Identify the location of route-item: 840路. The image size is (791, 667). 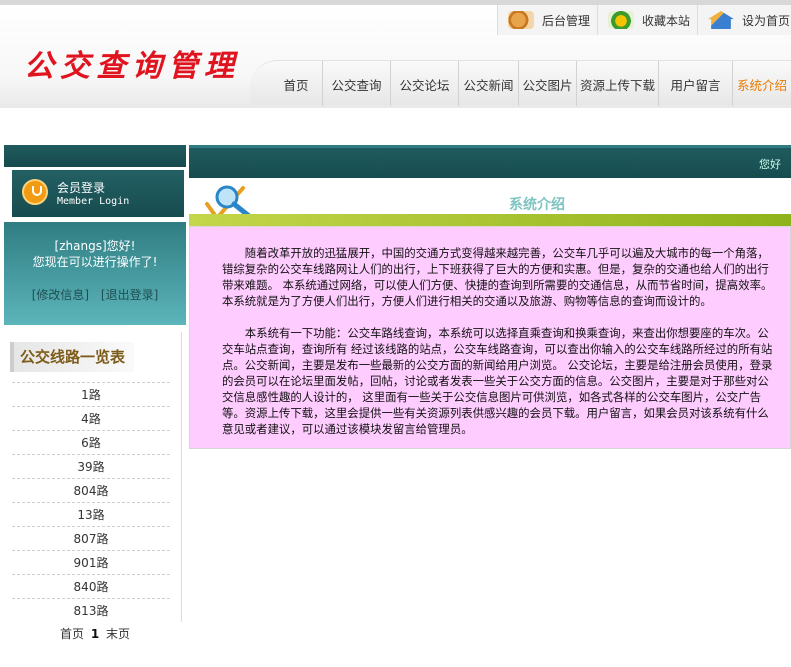
(91, 586).